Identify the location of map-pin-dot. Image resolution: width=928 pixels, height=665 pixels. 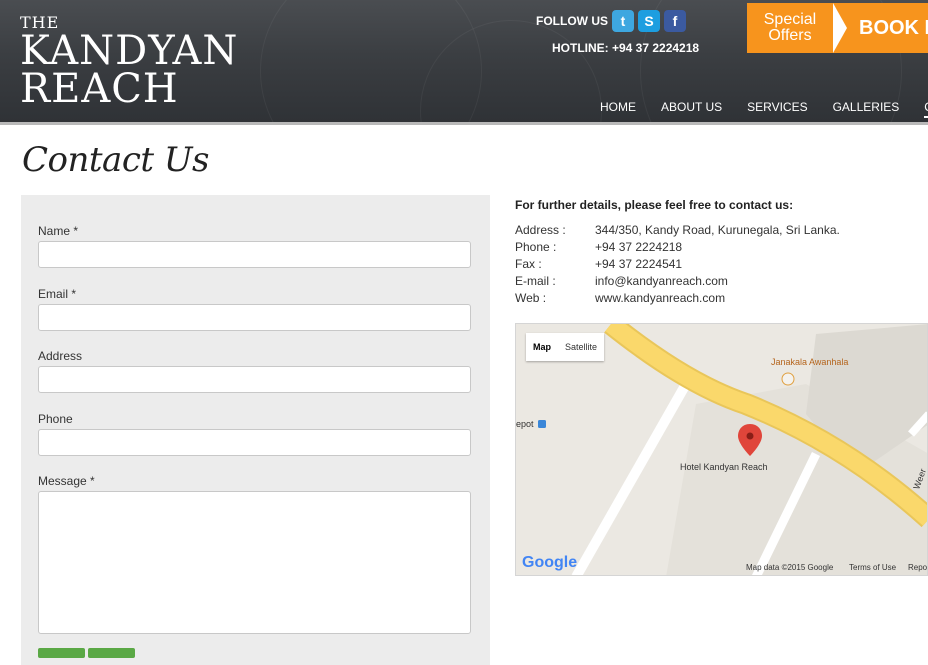
(750, 436).